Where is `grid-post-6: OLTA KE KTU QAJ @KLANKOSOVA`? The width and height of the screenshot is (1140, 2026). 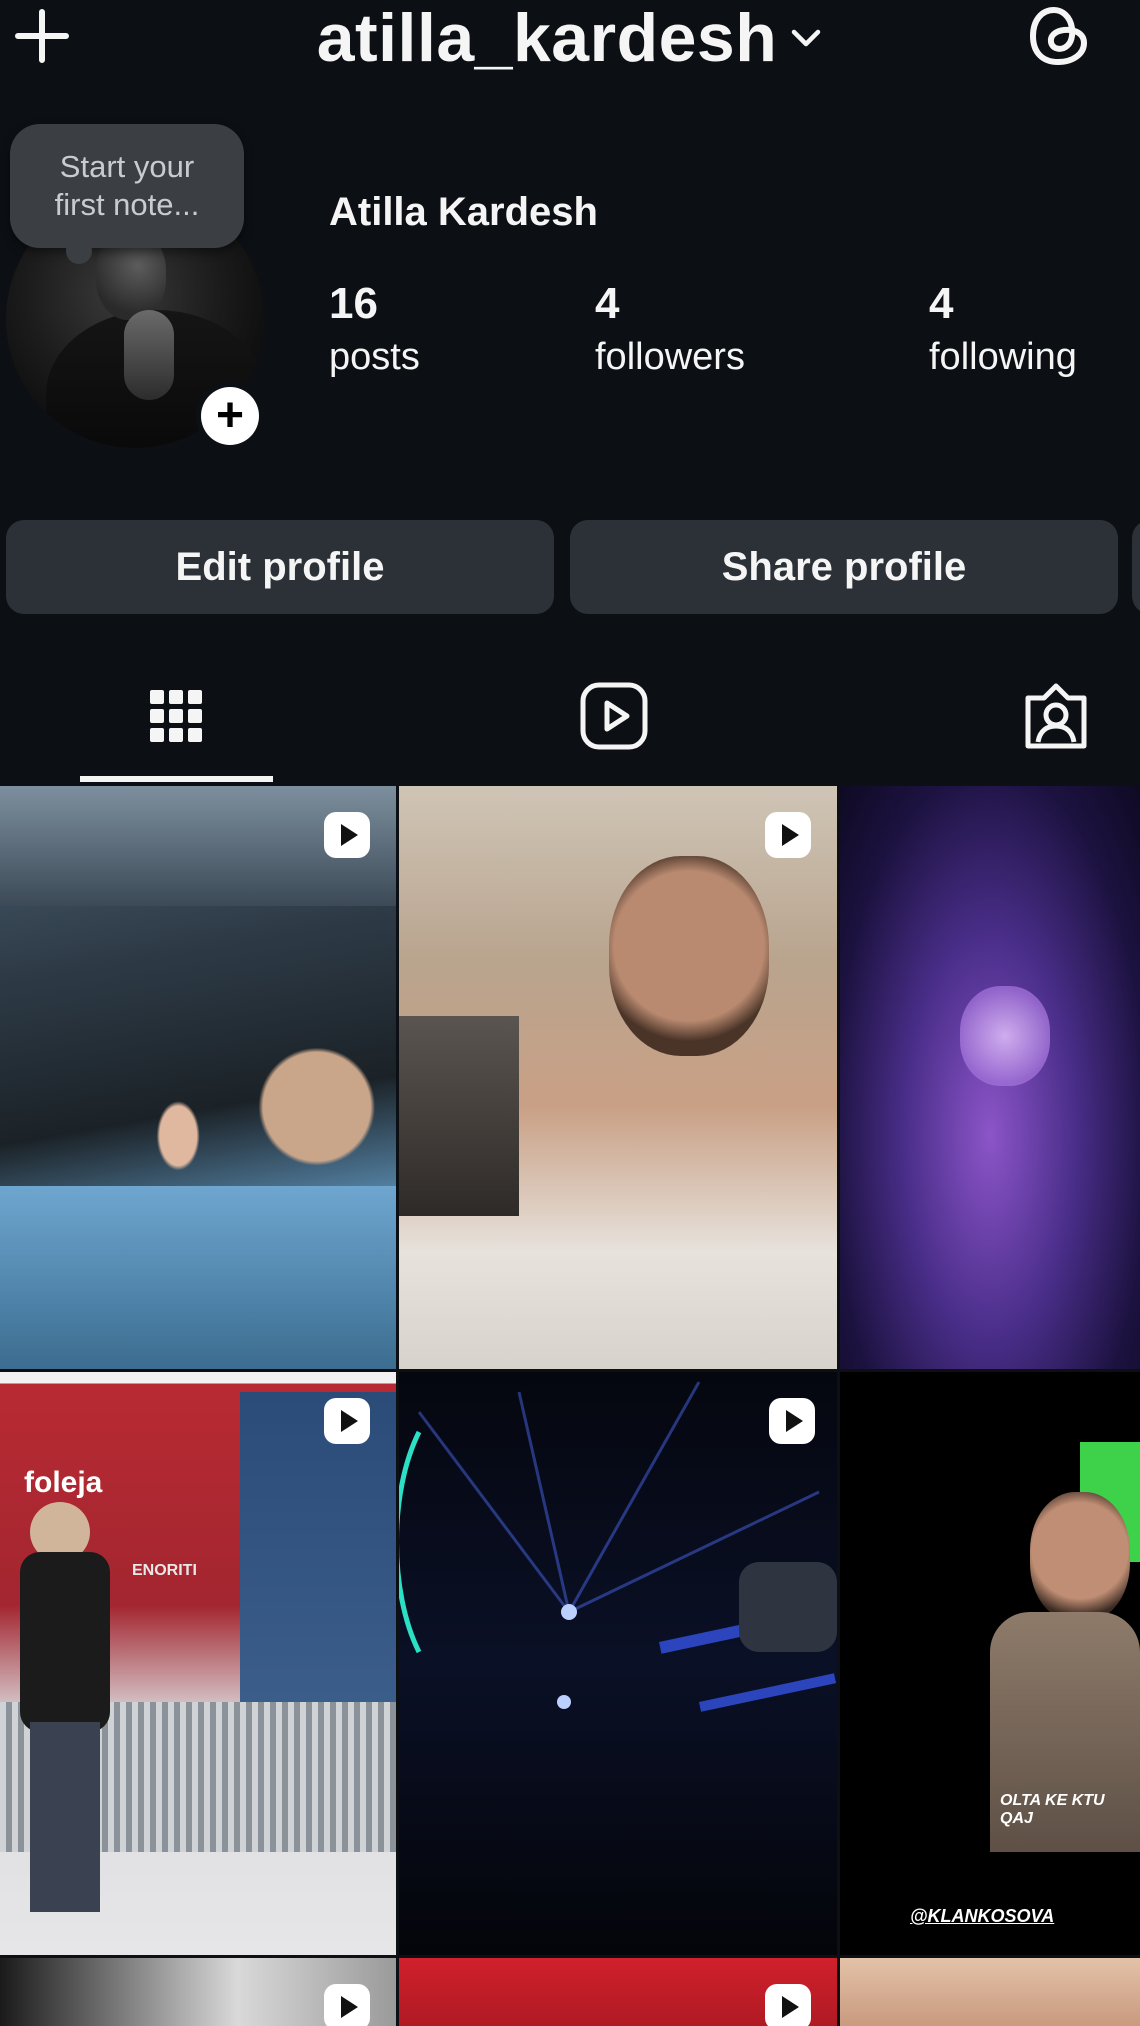
grid-post-6: OLTA KE KTU QAJ @KLANKOSOVA is located at coordinates (990, 1663).